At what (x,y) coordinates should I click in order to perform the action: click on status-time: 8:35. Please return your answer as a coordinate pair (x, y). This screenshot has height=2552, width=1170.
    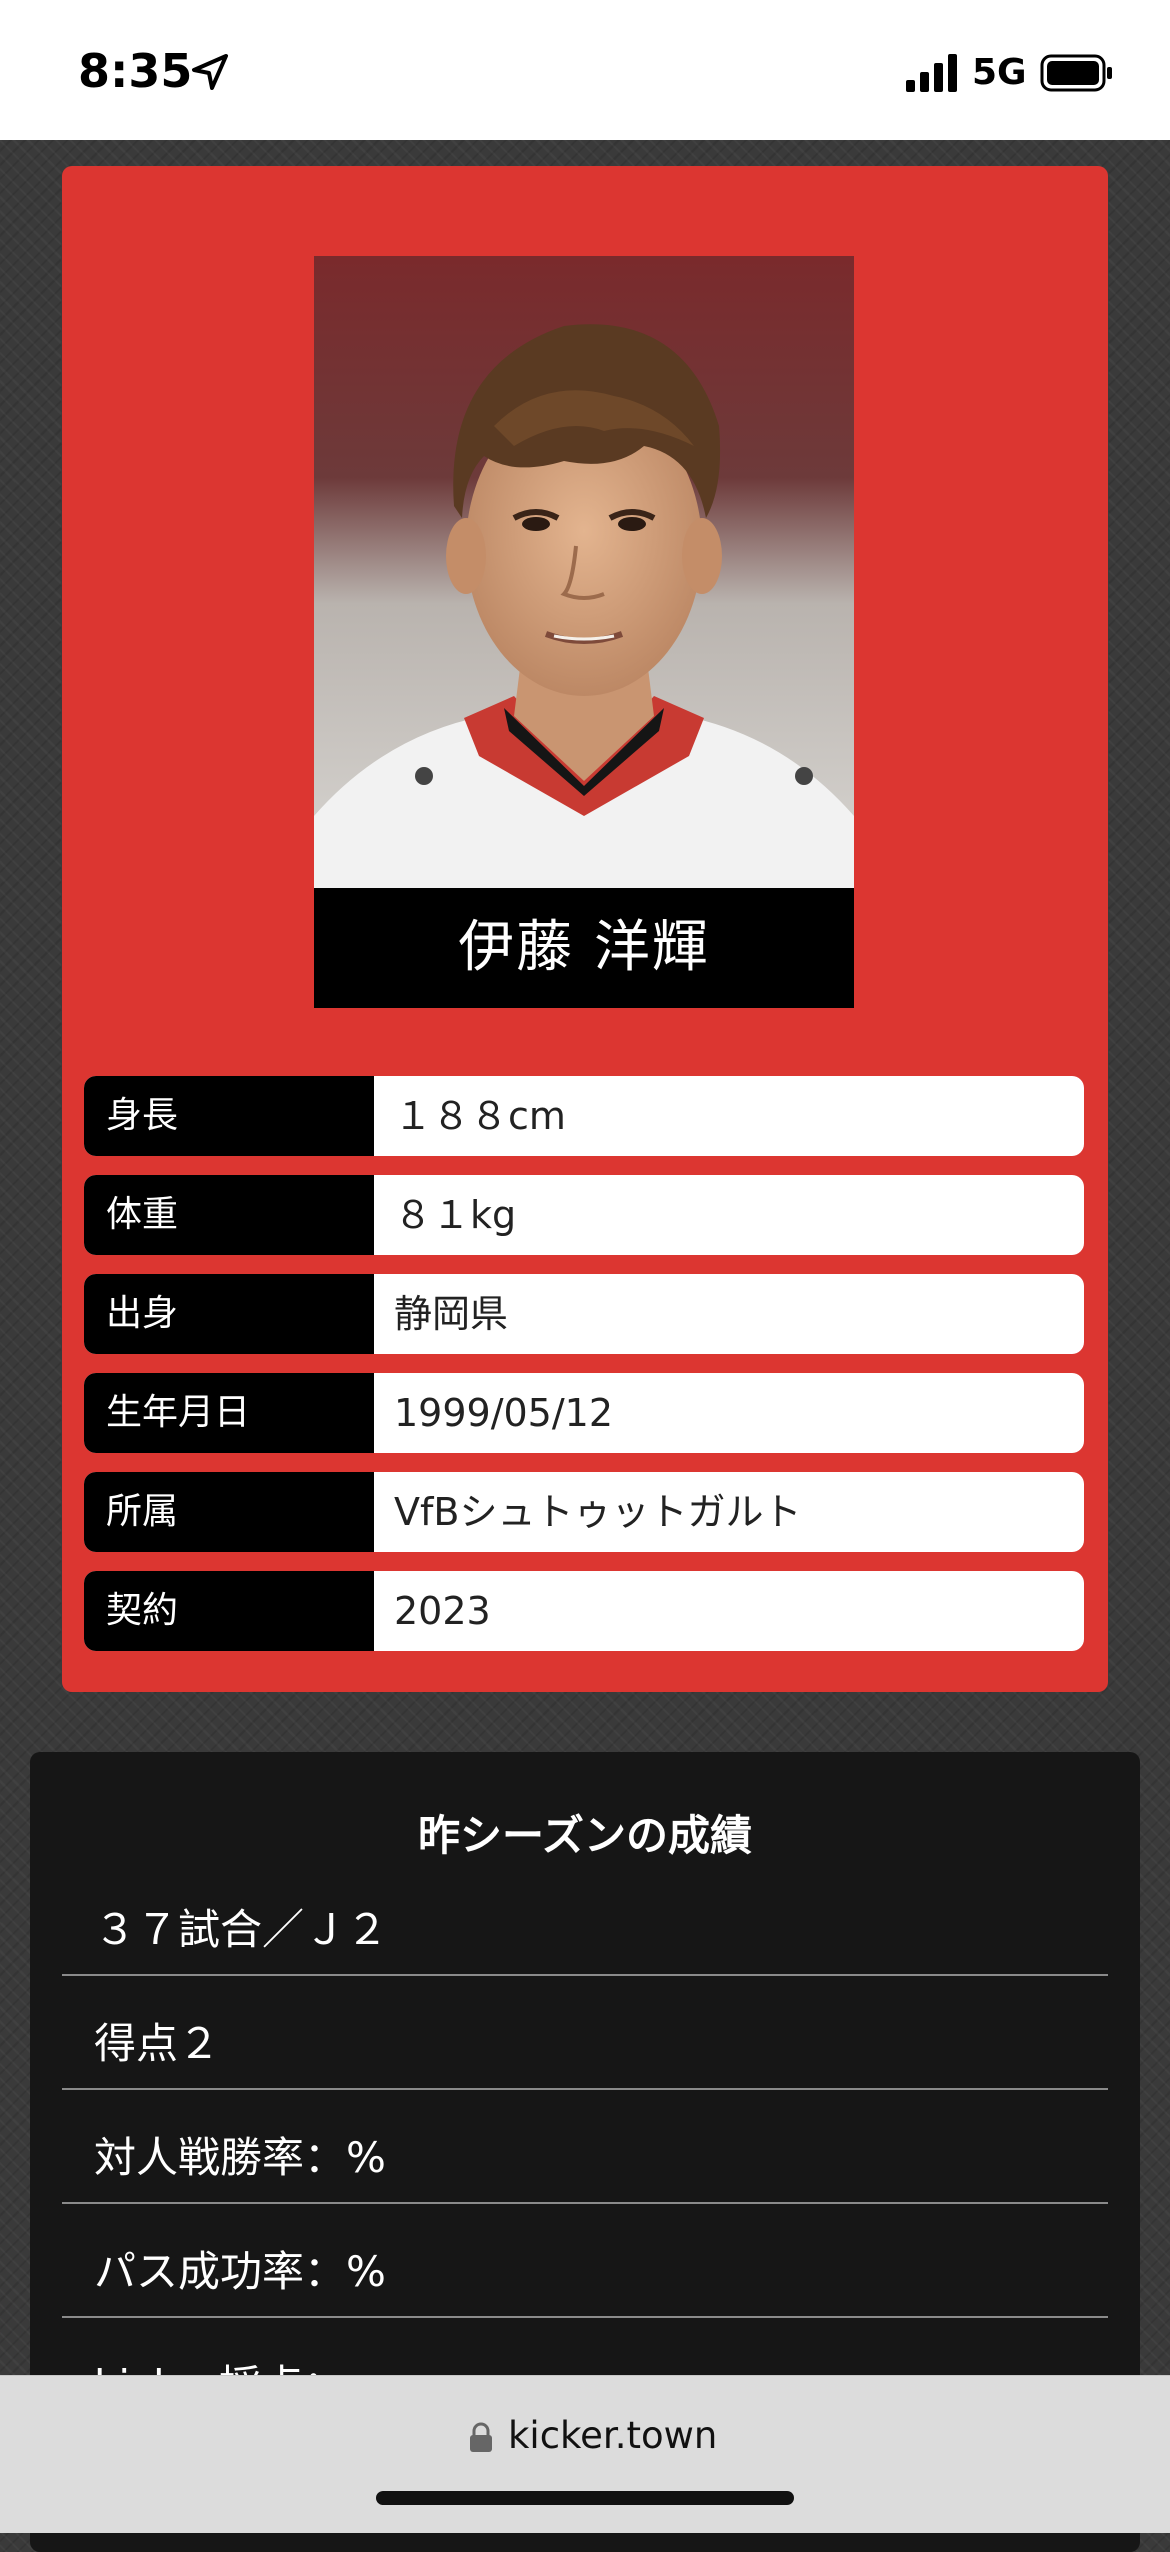
    Looking at the image, I should click on (135, 71).